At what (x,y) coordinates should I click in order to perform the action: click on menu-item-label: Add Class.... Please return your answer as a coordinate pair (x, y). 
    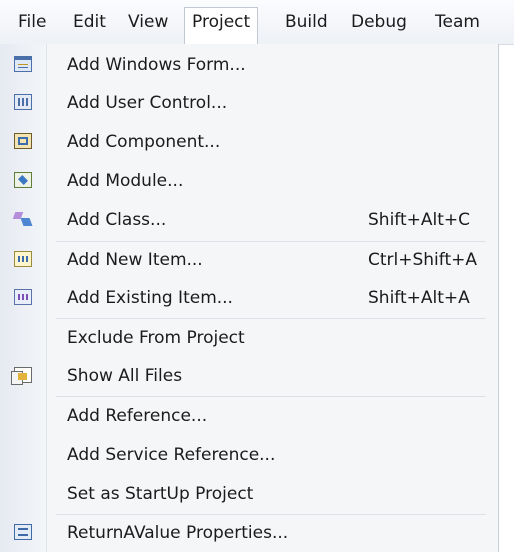
    Looking at the image, I should click on (117, 220).